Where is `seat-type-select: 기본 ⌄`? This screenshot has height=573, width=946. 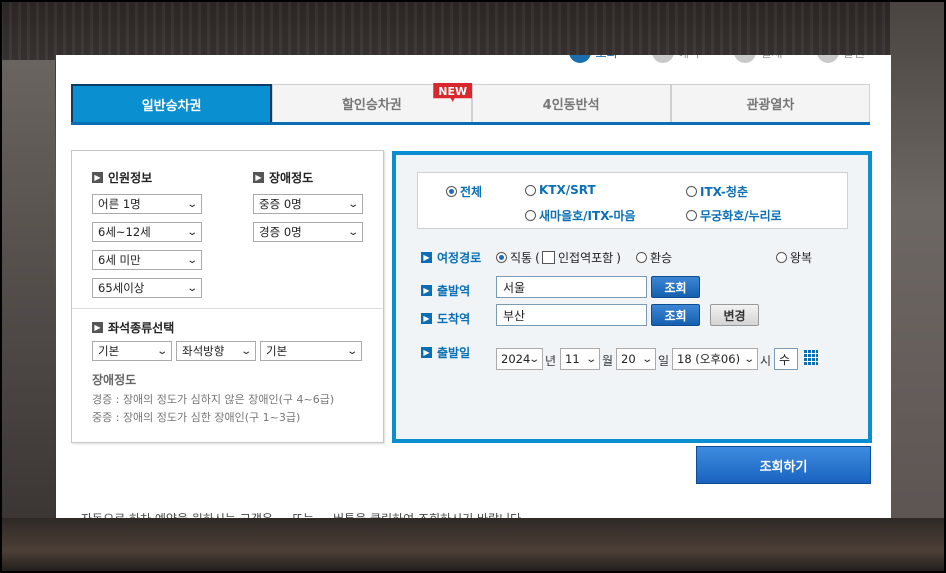 seat-type-select: 기본 ⌄ is located at coordinates (132, 351).